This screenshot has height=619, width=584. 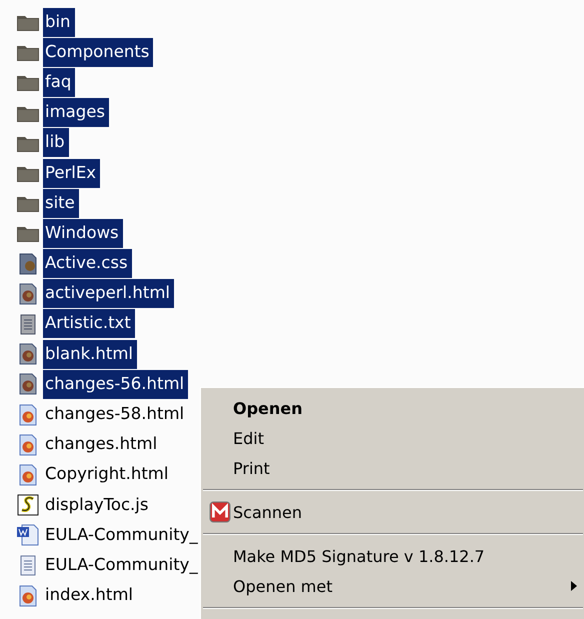 What do you see at coordinates (76, 113) in the screenshot?
I see `file-name: images` at bounding box center [76, 113].